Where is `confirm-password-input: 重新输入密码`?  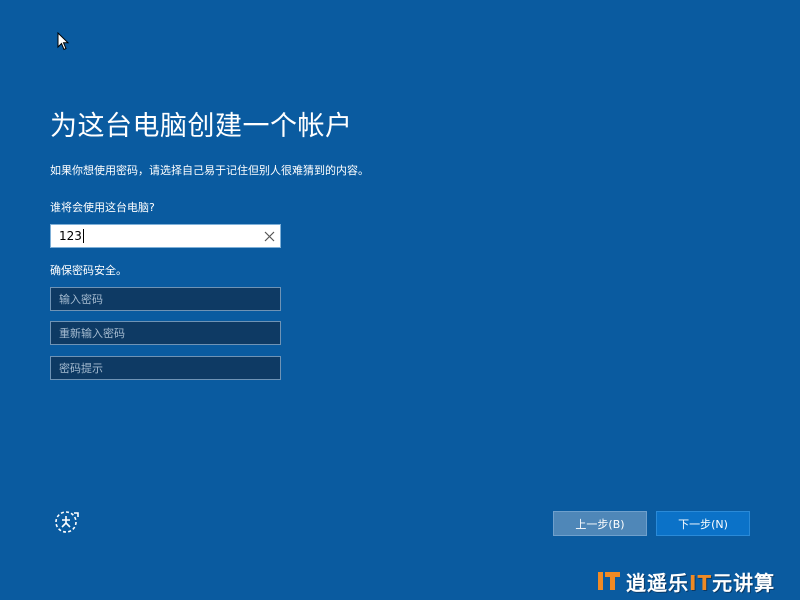
confirm-password-input: 重新输入密码 is located at coordinates (165, 333).